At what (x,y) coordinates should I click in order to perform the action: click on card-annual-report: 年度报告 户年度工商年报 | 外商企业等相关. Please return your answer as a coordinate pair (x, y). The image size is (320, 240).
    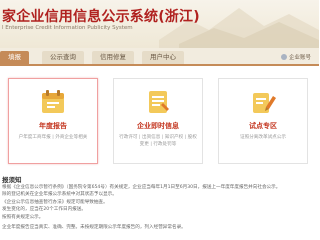
    Looking at the image, I should click on (53, 121).